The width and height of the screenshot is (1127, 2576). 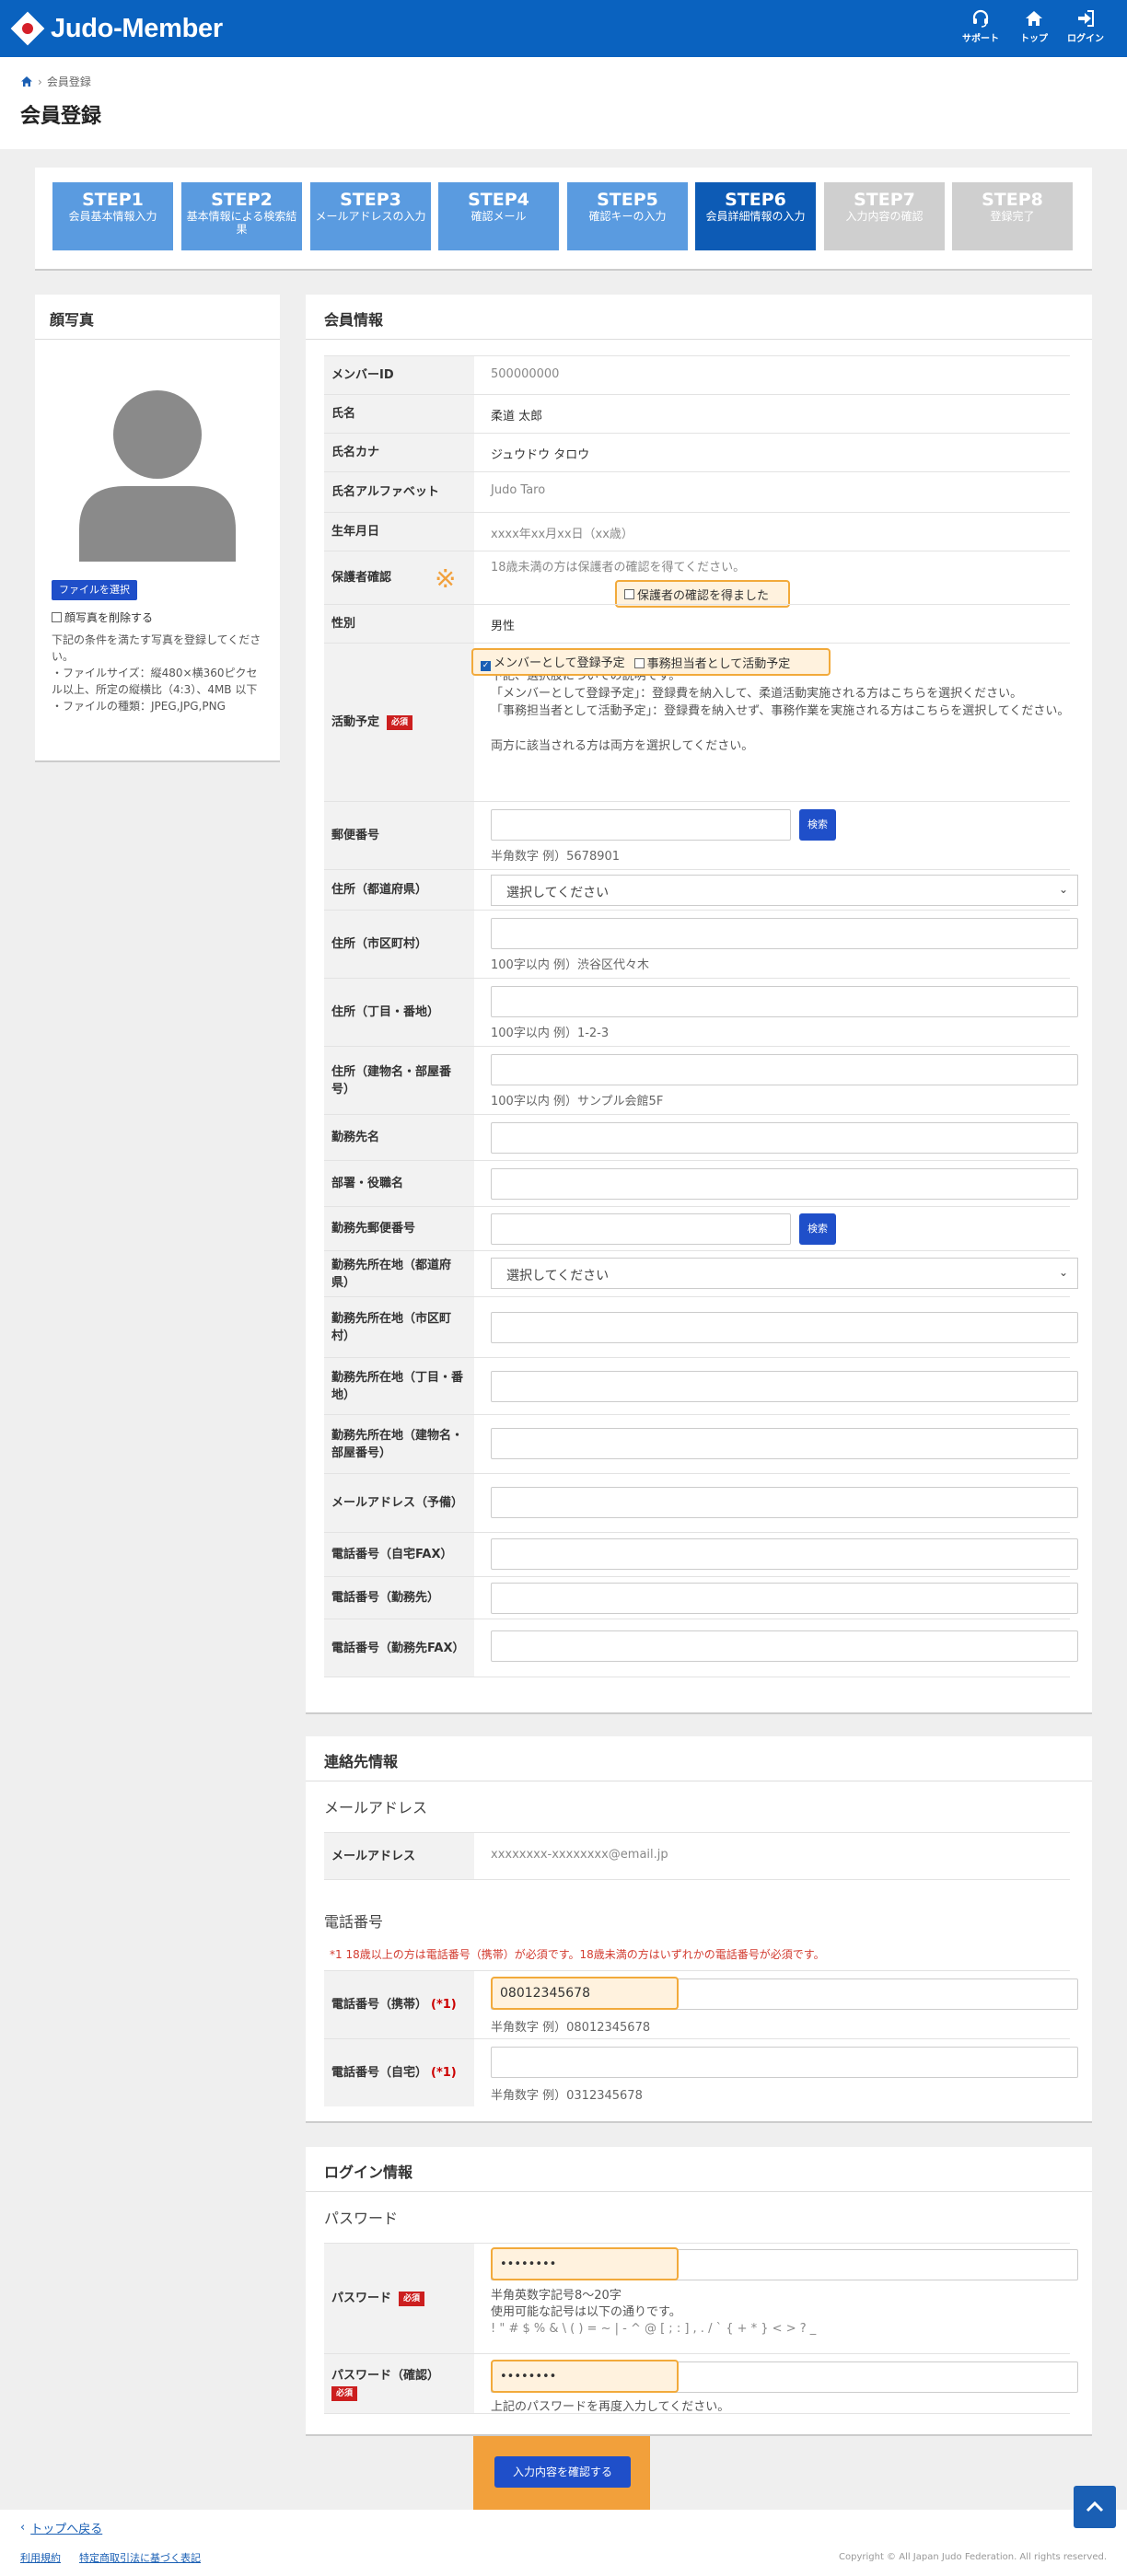 I want to click on option-staff: 事務担当者として活動予定, so click(x=711, y=662).